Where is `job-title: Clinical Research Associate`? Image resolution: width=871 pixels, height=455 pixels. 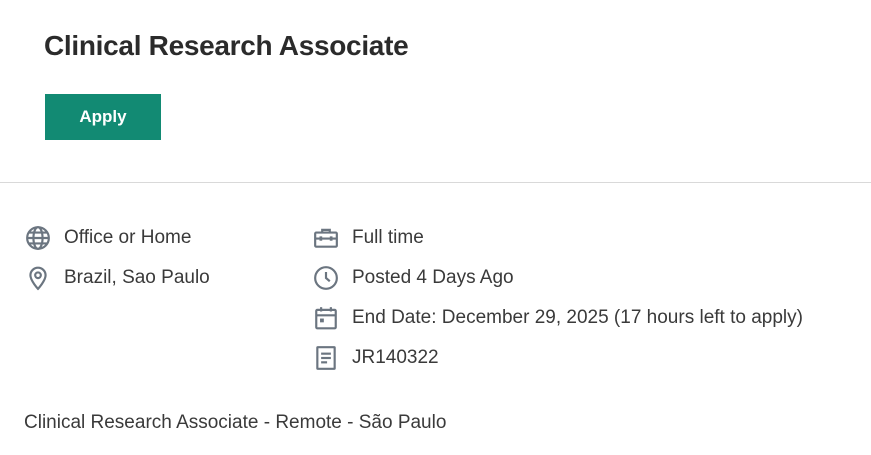
job-title: Clinical Research Associate is located at coordinates (226, 45).